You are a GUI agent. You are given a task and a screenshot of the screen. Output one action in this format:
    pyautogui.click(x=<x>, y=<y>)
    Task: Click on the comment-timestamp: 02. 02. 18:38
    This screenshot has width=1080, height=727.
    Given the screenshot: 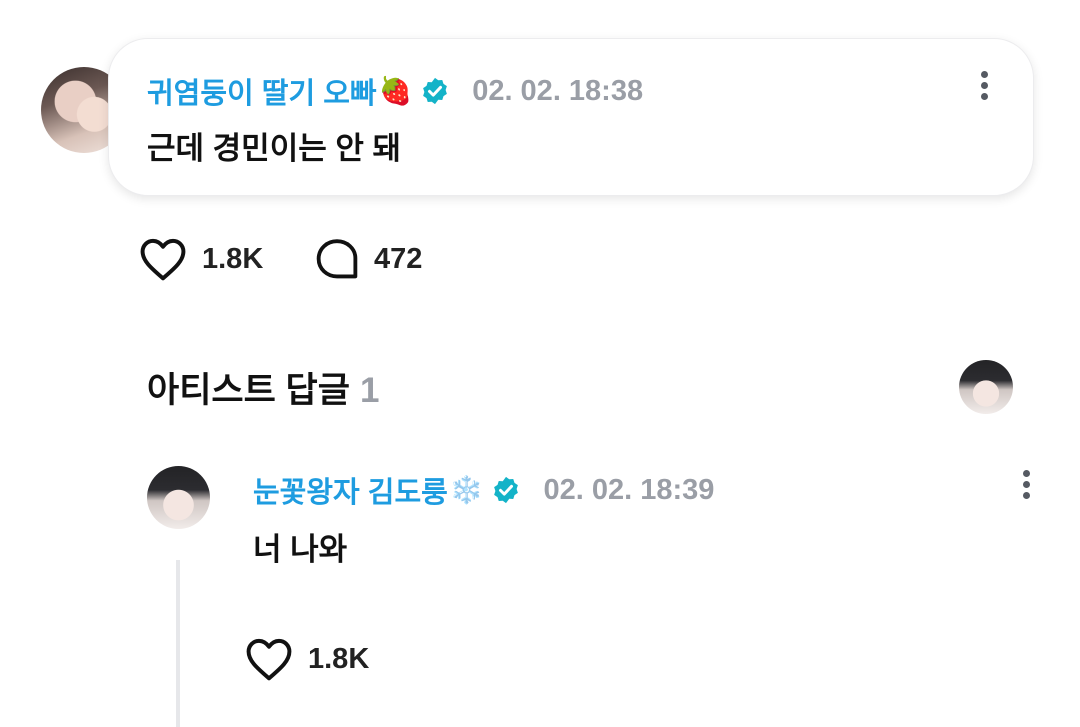 What is the action you would take?
    pyautogui.click(x=558, y=90)
    